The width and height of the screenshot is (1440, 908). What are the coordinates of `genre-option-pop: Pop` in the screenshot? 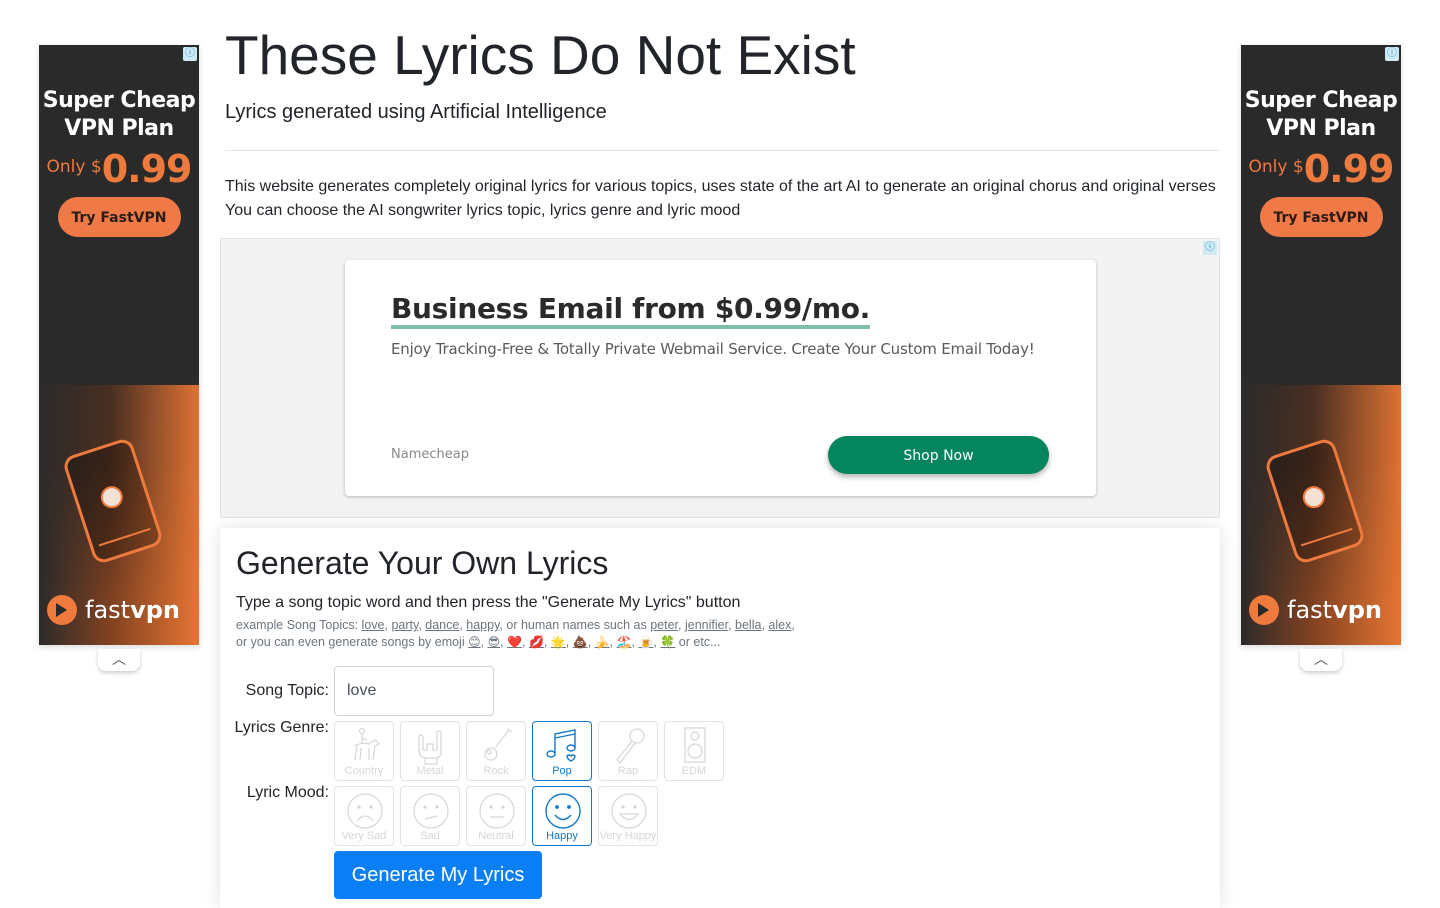 It's located at (562, 751).